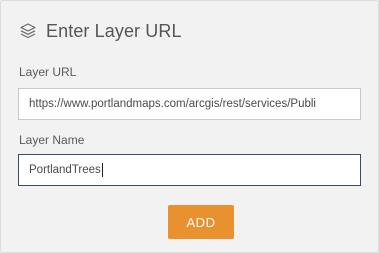 This screenshot has height=253, width=379. What do you see at coordinates (102, 169) in the screenshot?
I see `text-caret` at bounding box center [102, 169].